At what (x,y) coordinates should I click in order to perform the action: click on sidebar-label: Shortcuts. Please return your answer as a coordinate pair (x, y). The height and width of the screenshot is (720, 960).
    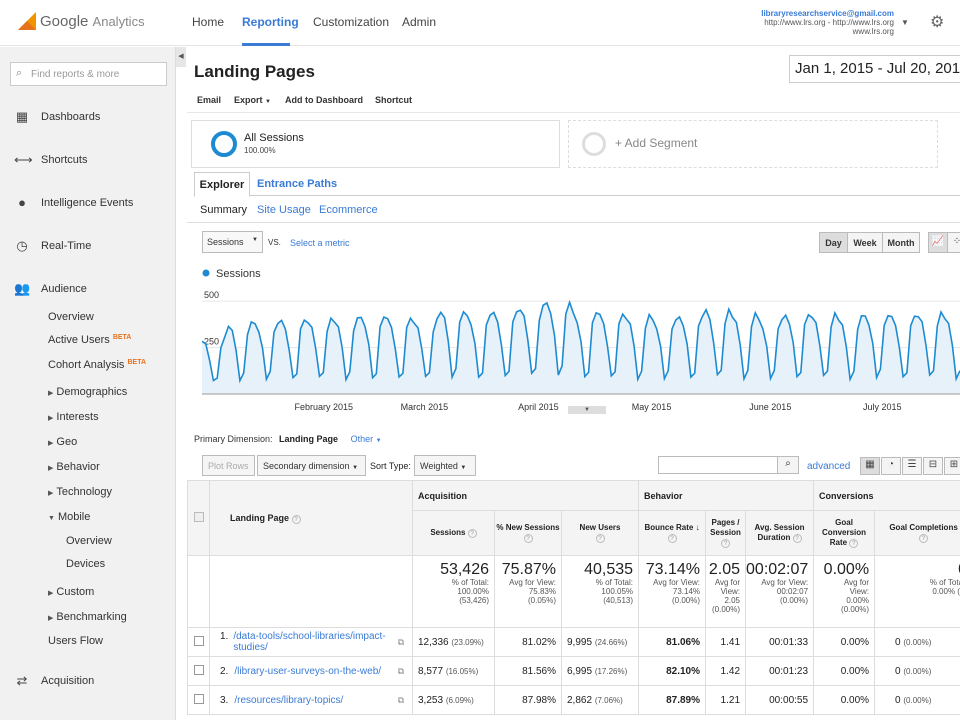
    Looking at the image, I should click on (64, 160).